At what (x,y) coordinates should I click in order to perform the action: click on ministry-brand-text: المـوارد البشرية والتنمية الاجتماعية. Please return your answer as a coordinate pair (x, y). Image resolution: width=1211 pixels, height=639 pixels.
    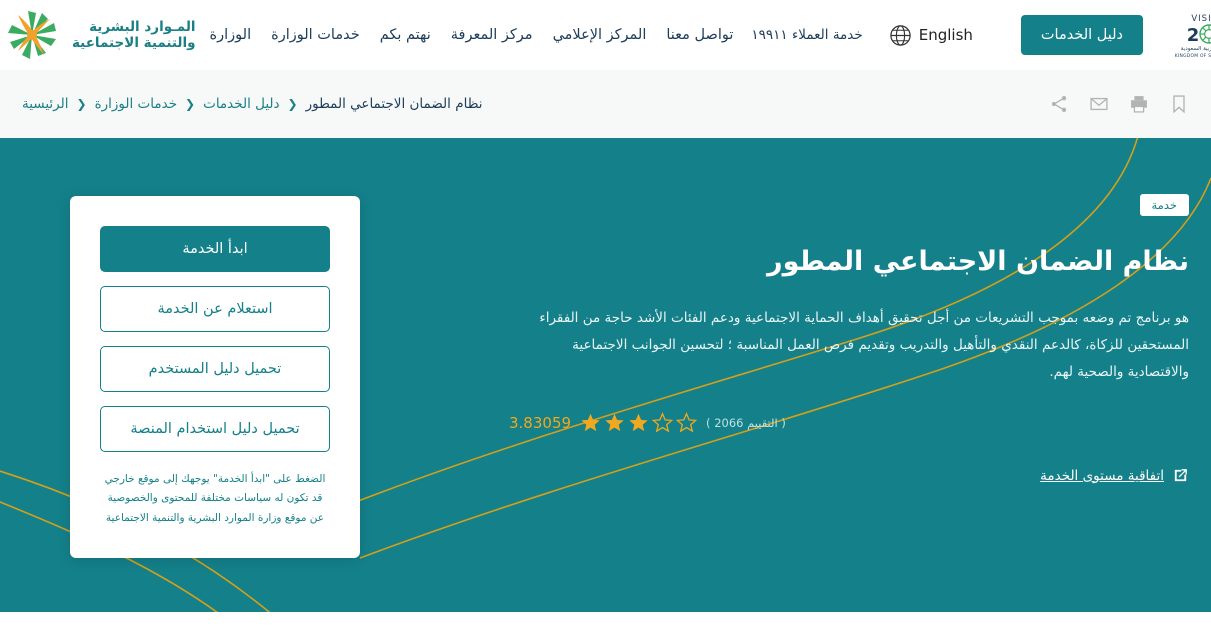
    Looking at the image, I should click on (134, 35).